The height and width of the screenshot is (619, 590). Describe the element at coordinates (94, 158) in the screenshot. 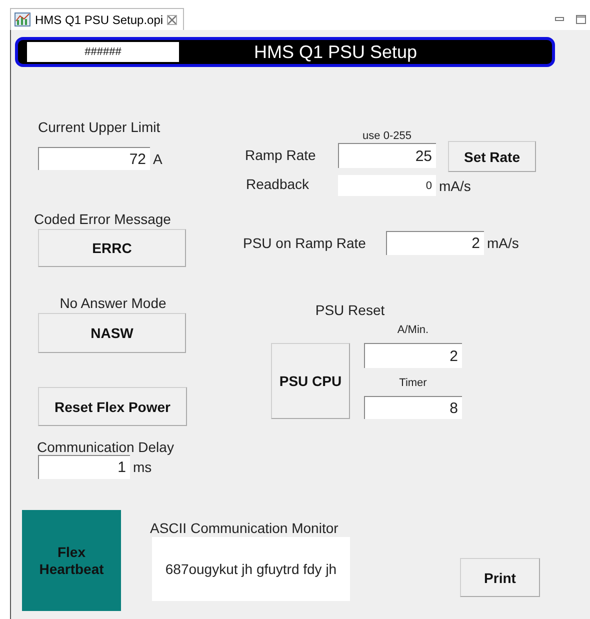

I see `input-field: 72` at that location.